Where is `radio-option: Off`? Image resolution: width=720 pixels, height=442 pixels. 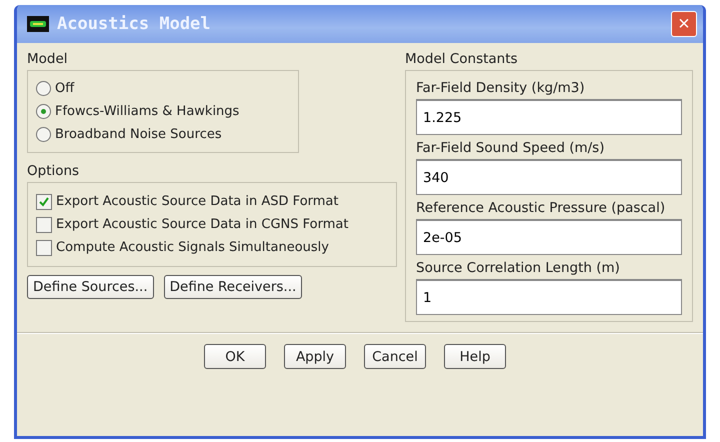
radio-option: Off is located at coordinates (163, 88).